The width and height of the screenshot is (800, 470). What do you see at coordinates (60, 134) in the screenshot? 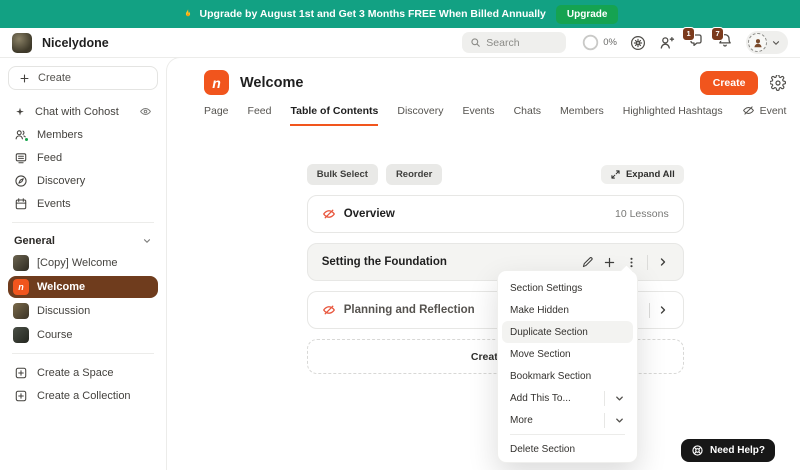
I see `sidebar-item-label: Members` at bounding box center [60, 134].